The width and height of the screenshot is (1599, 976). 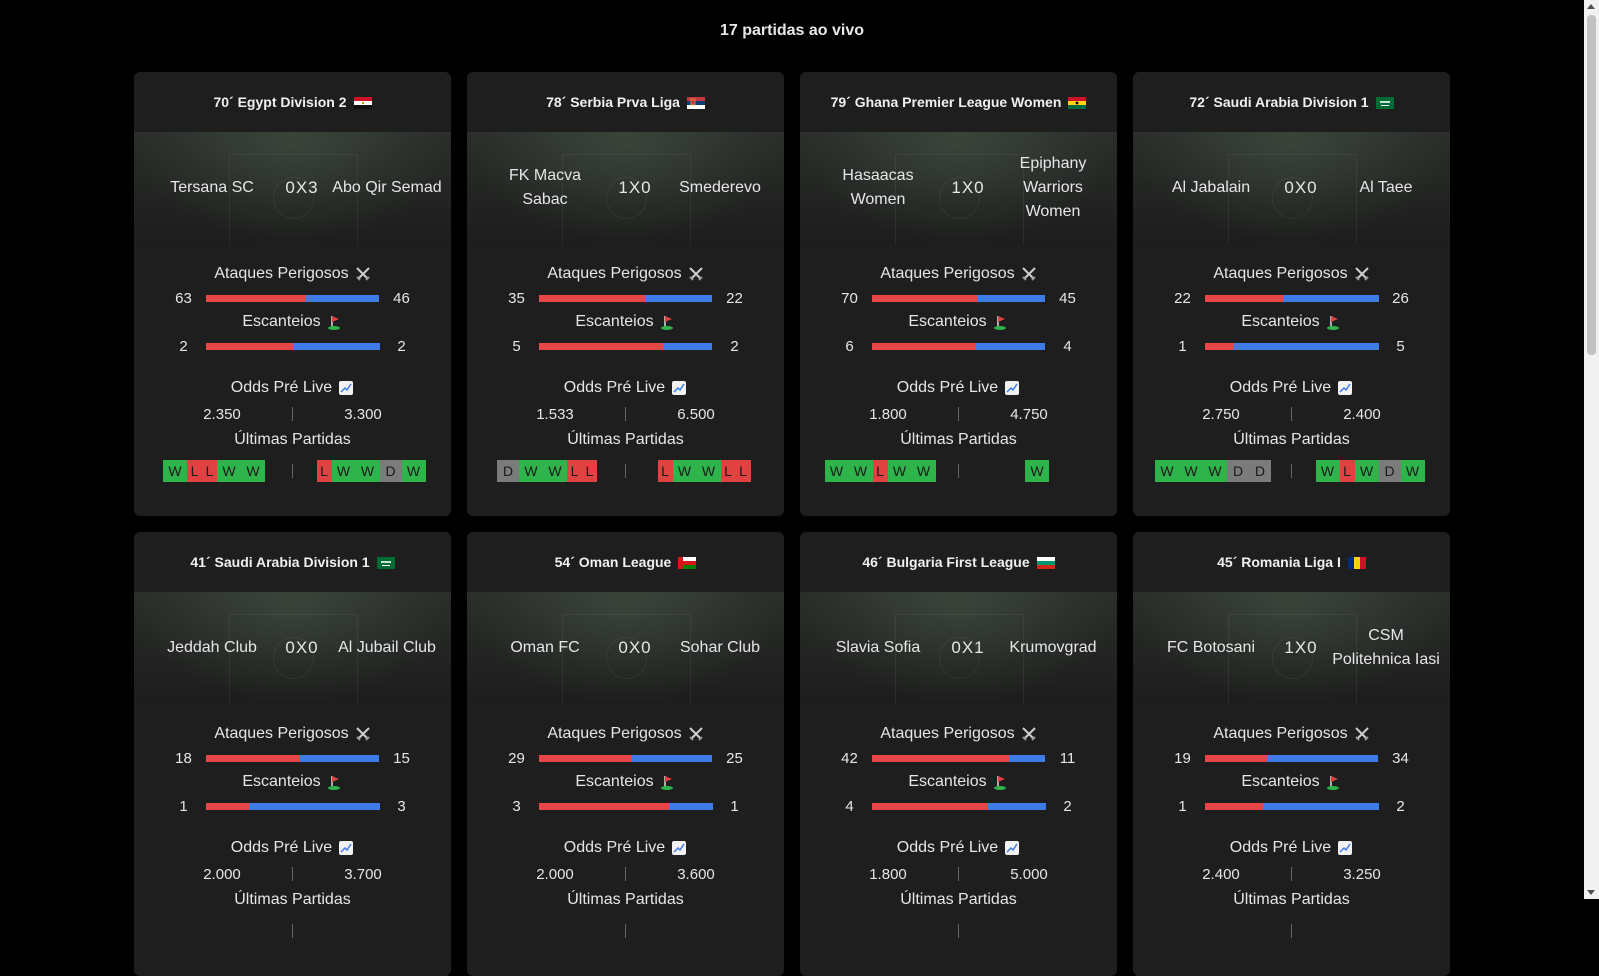 What do you see at coordinates (849, 806) in the screenshot?
I see `home-corners: 4` at bounding box center [849, 806].